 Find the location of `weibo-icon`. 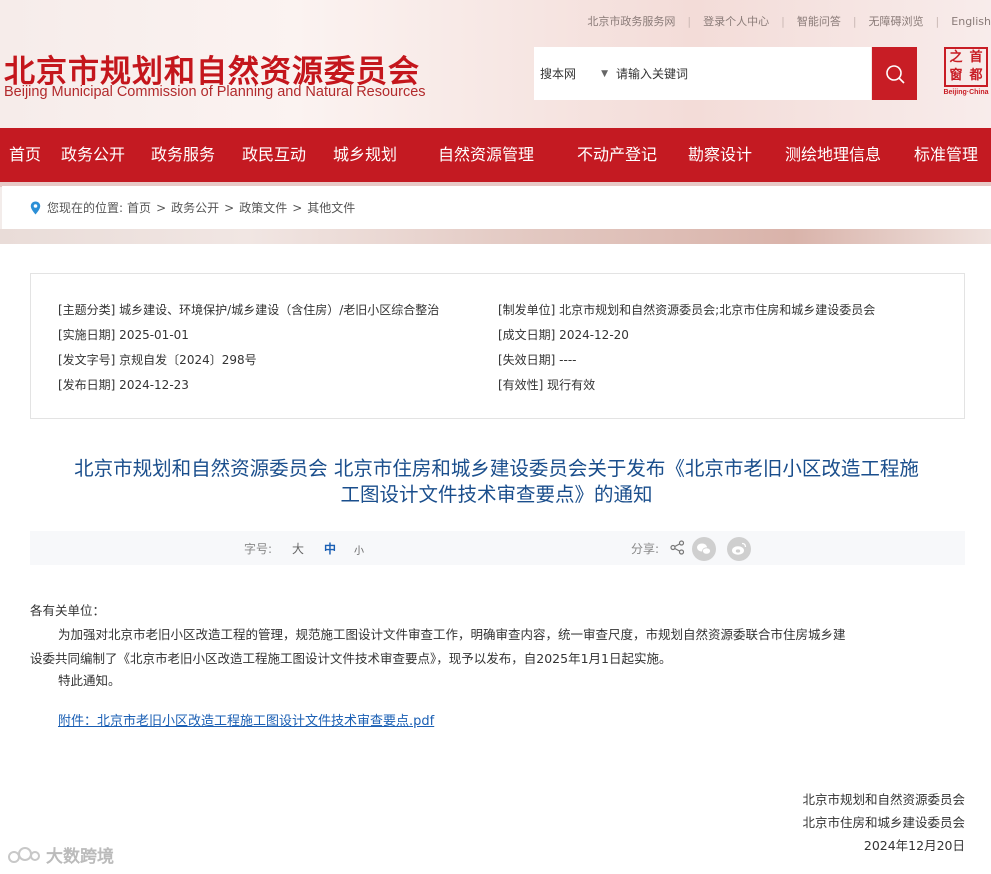

weibo-icon is located at coordinates (739, 551).